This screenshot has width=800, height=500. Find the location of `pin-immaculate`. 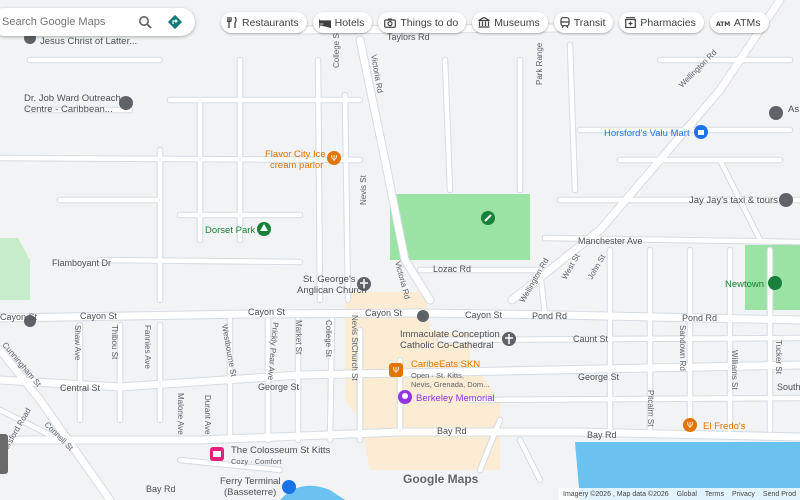

pin-immaculate is located at coordinates (509, 339).